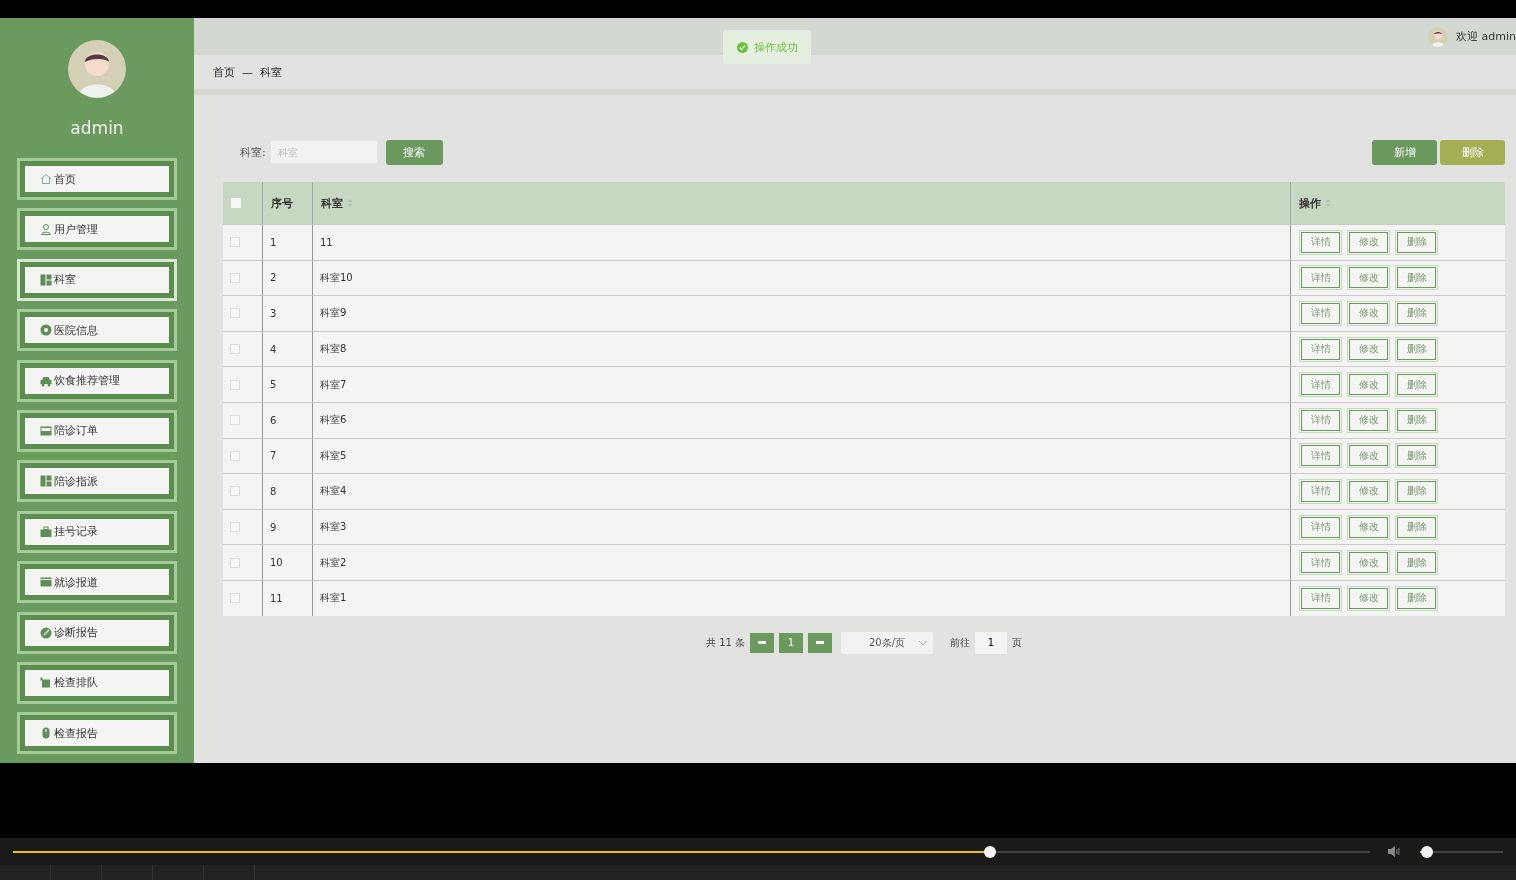  I want to click on success-icon, so click(742, 47).